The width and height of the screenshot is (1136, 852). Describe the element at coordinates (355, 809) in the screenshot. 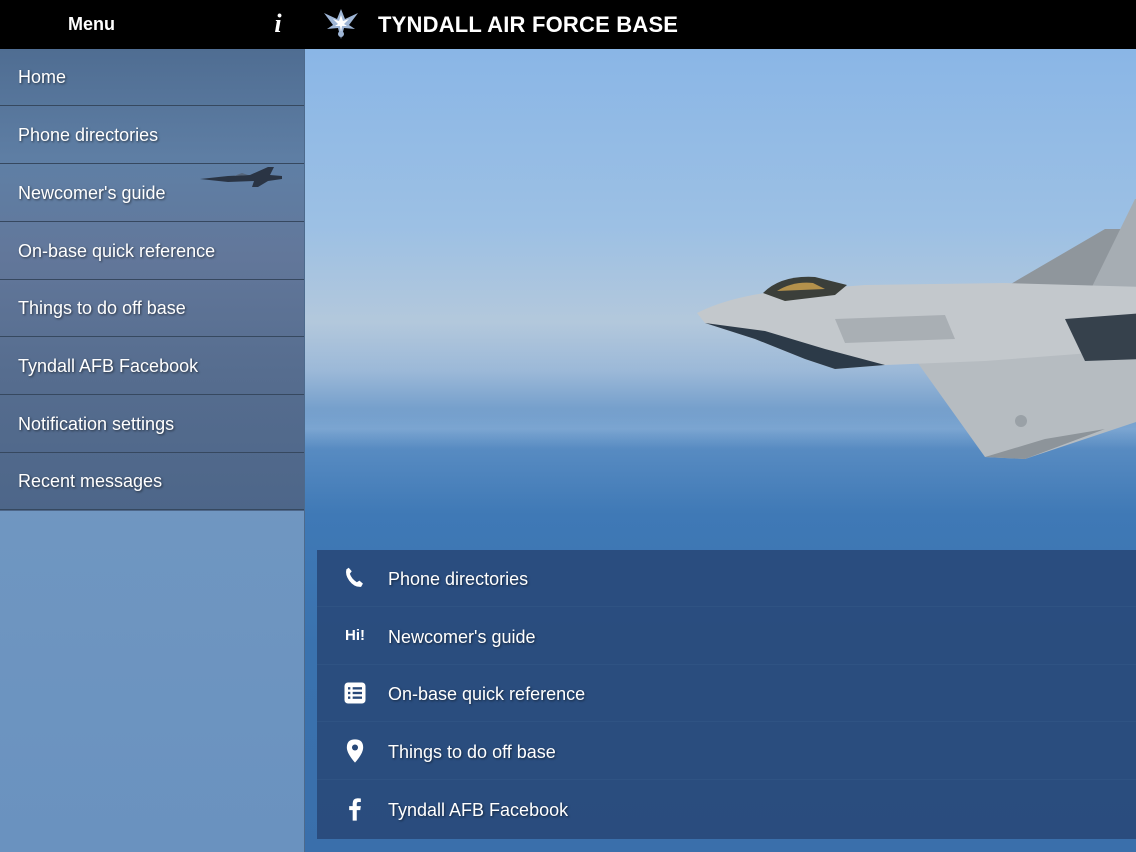

I see `facebook-icon` at that location.